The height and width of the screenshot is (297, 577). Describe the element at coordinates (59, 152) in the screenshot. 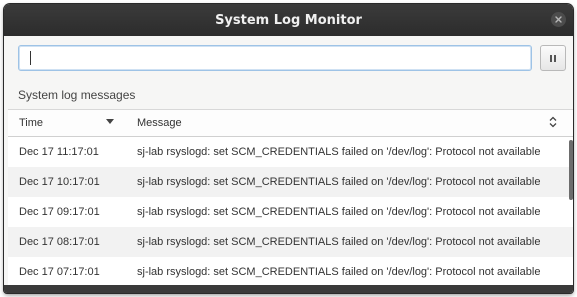

I see `row-time: Dec 17 11:17:01` at that location.